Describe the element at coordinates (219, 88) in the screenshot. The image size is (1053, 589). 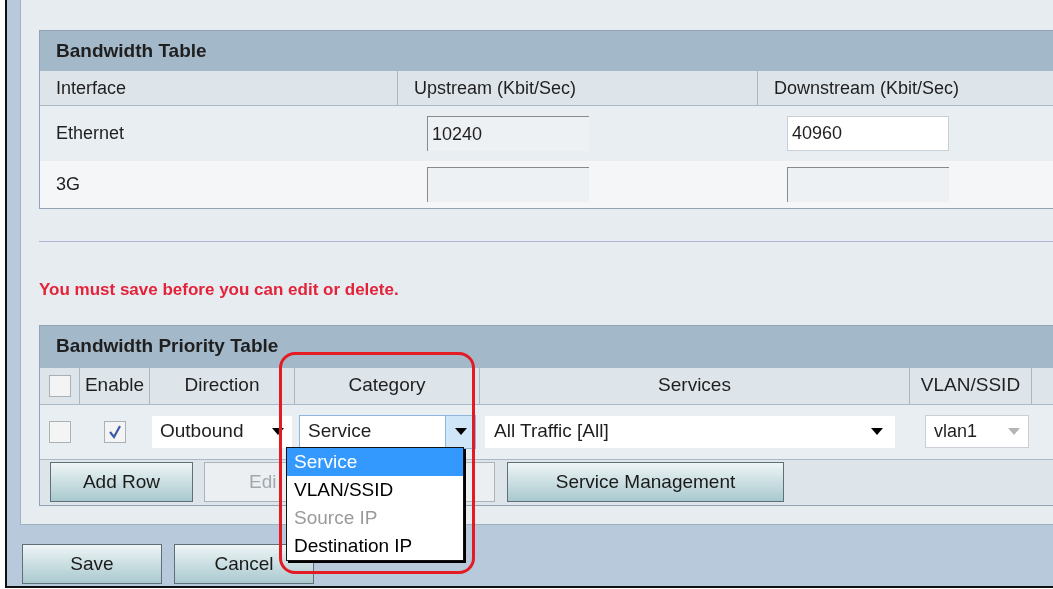
I see `column-header: Interface` at that location.